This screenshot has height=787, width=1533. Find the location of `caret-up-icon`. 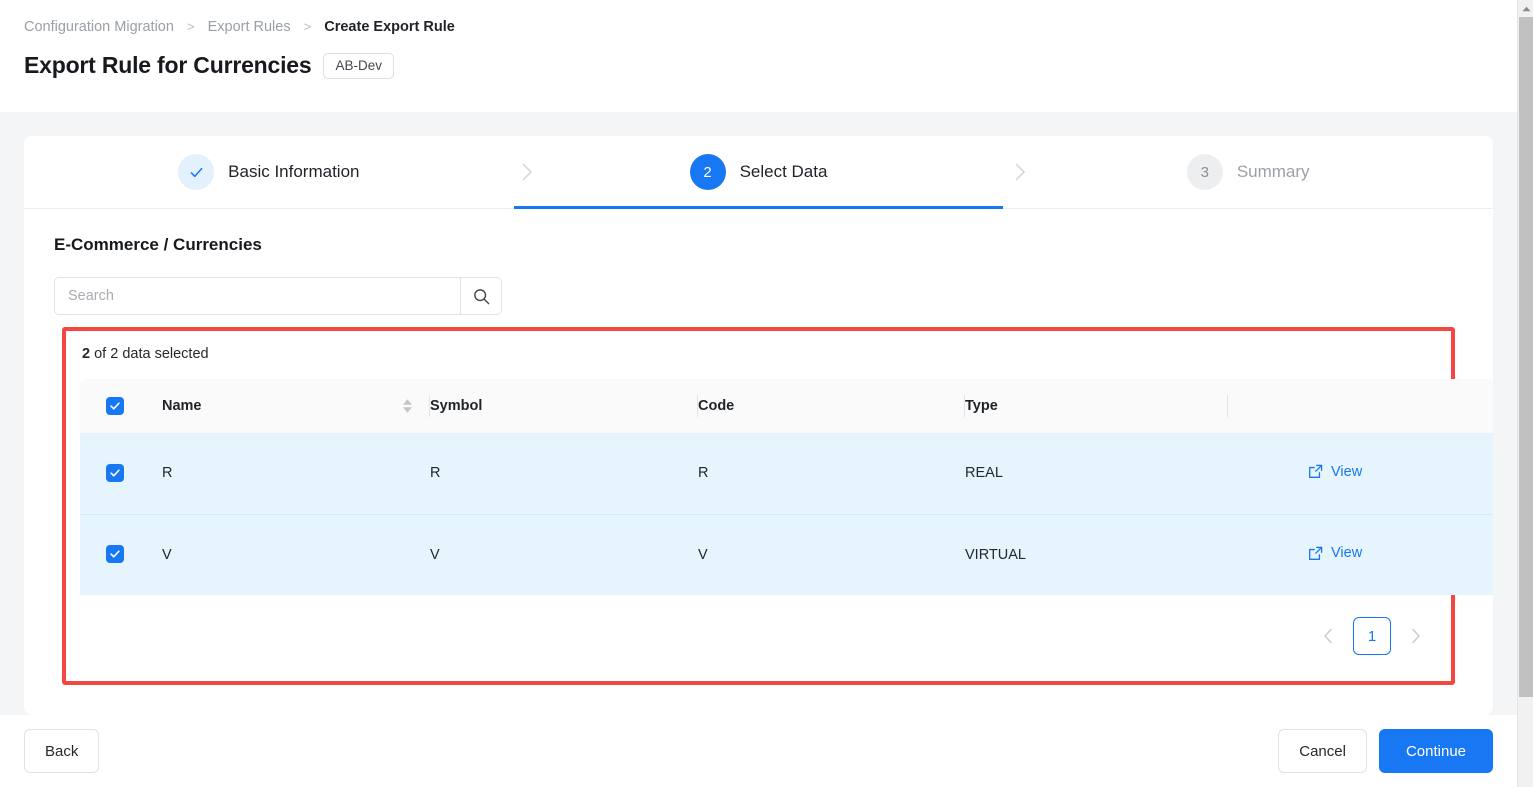

caret-up-icon is located at coordinates (1526, 8).